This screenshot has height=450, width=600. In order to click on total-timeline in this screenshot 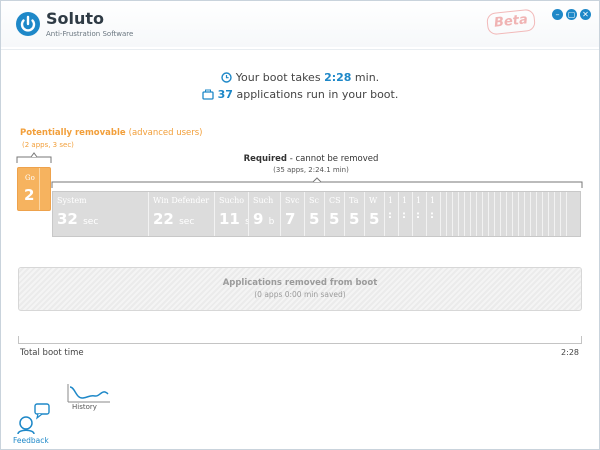, I will do `click(300, 343)`.